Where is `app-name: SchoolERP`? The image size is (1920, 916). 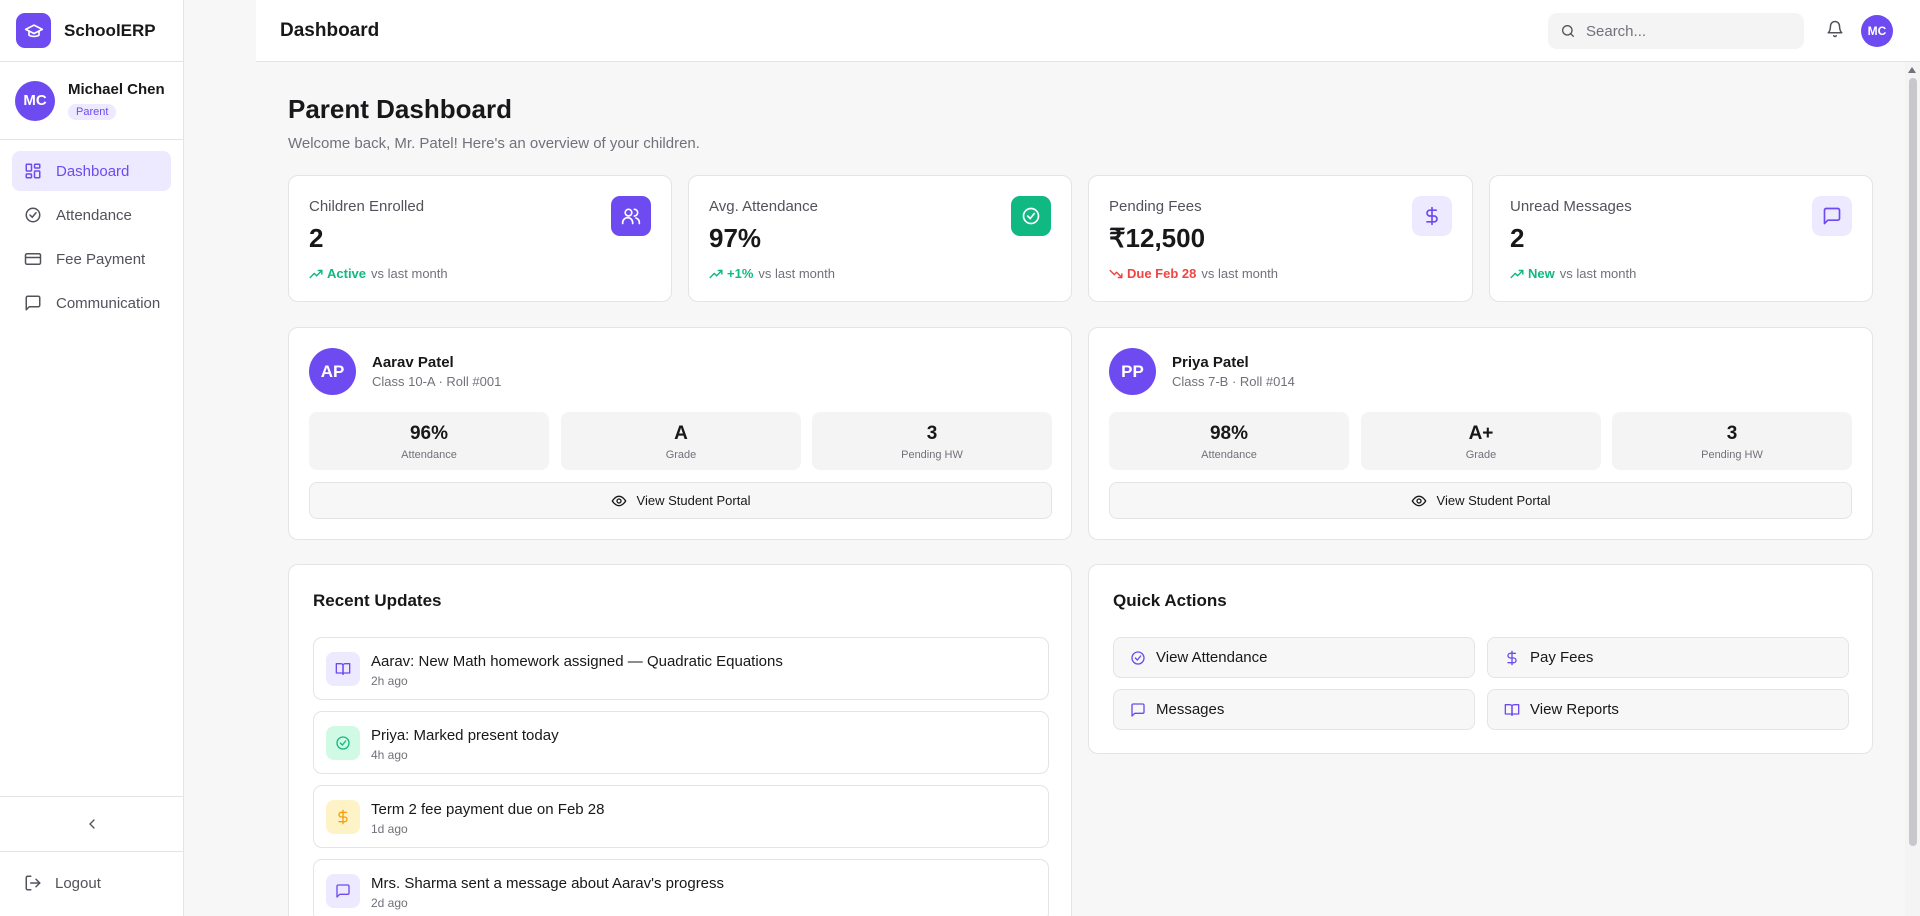 app-name: SchoolERP is located at coordinates (110, 30).